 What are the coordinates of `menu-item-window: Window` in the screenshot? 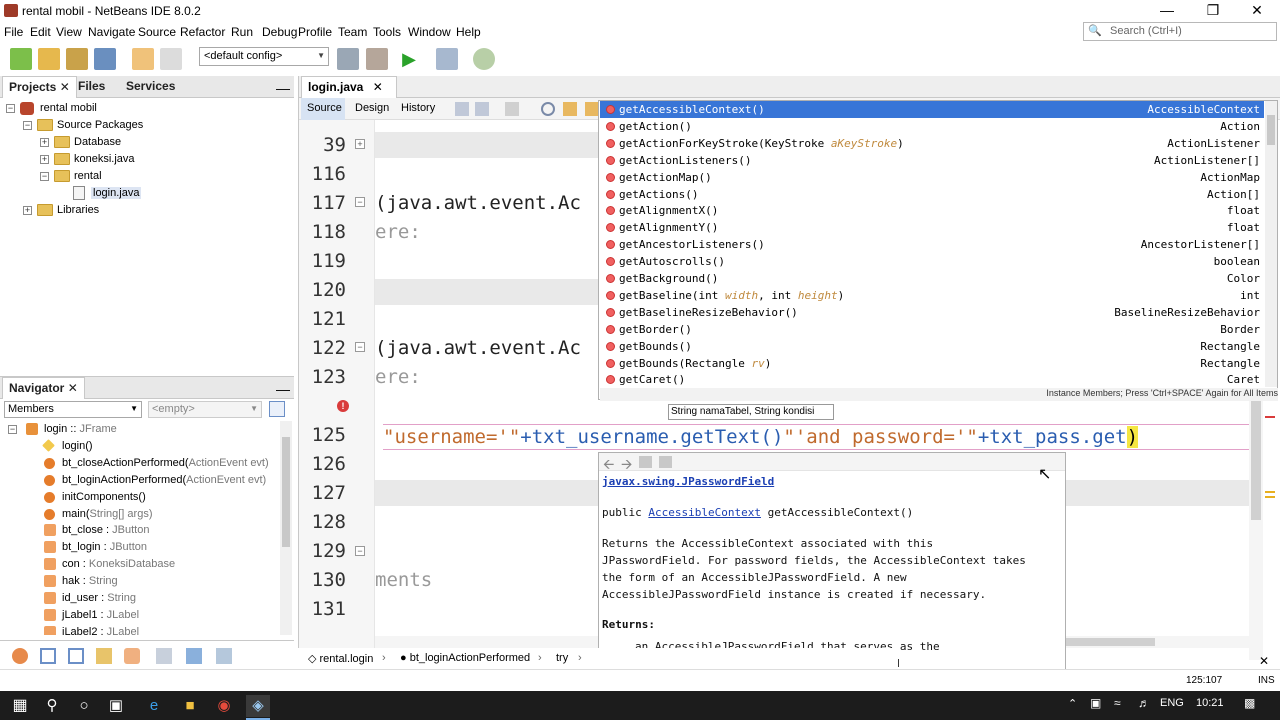 It's located at (429, 32).